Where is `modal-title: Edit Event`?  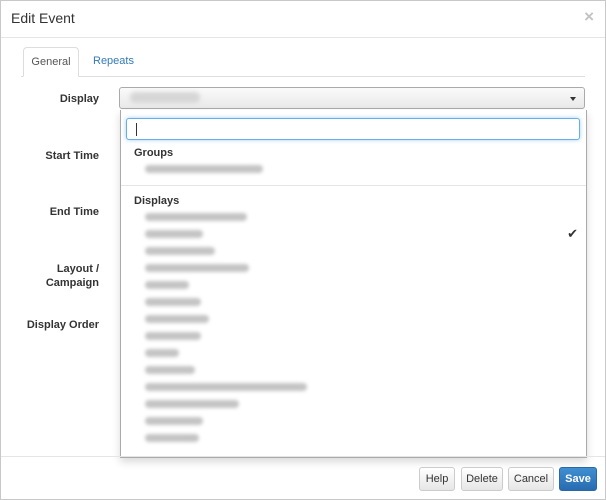 modal-title: Edit Event is located at coordinates (43, 18).